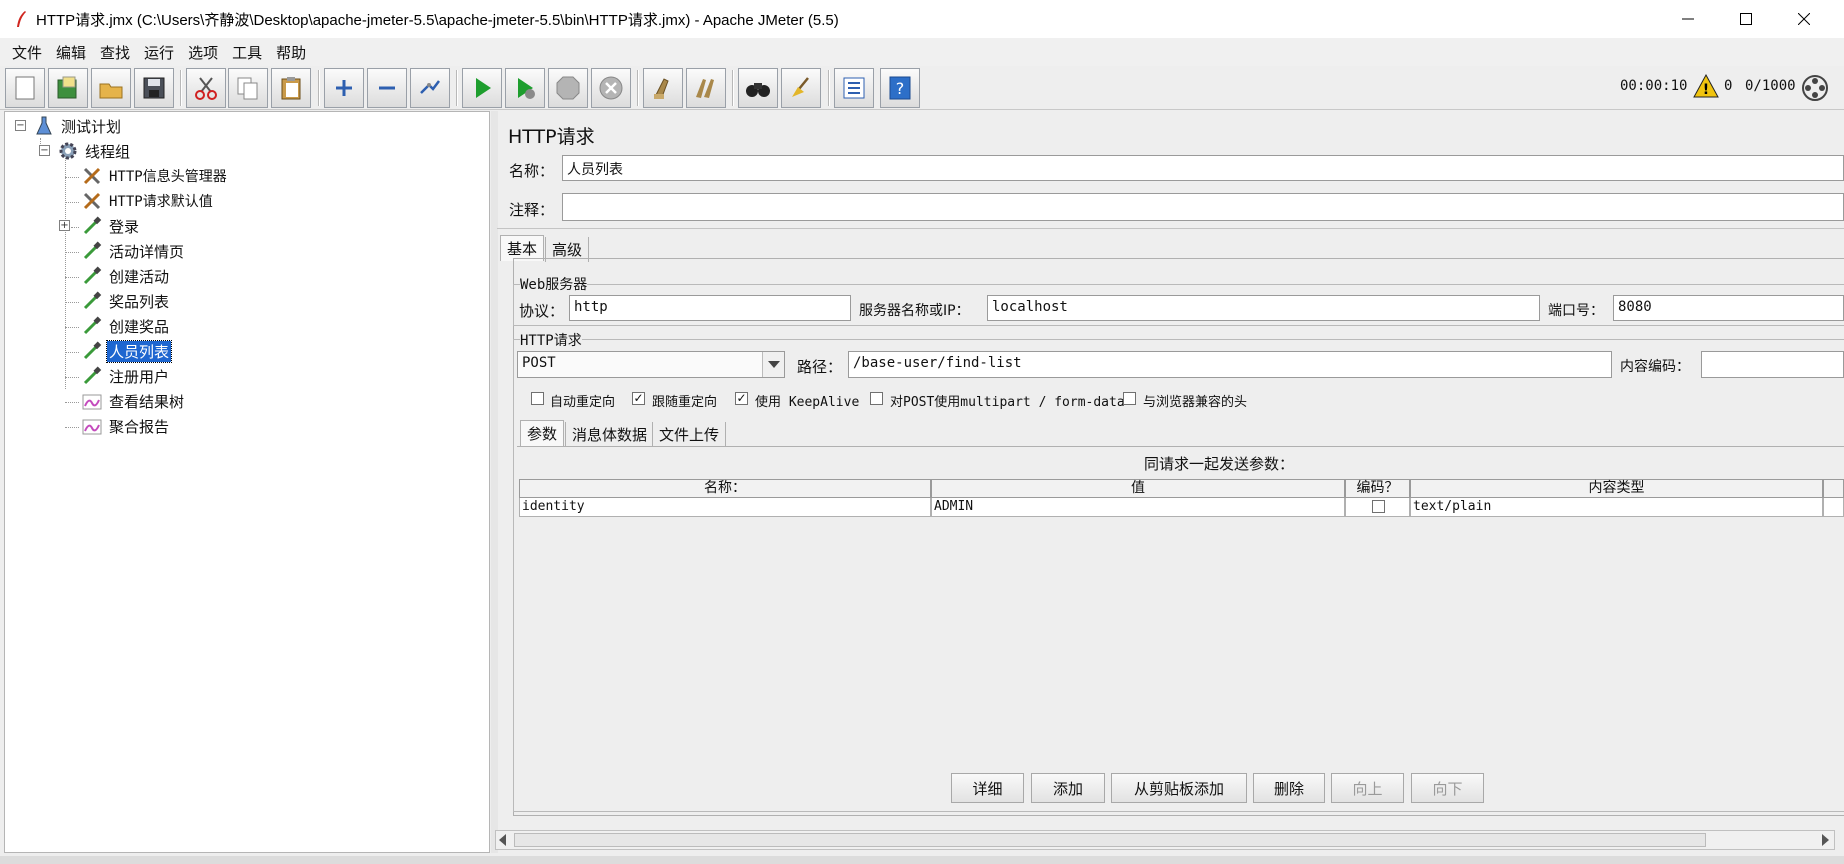 The width and height of the screenshot is (1844, 864). Describe the element at coordinates (204, 52) in the screenshot. I see `menu-options: 选项` at that location.